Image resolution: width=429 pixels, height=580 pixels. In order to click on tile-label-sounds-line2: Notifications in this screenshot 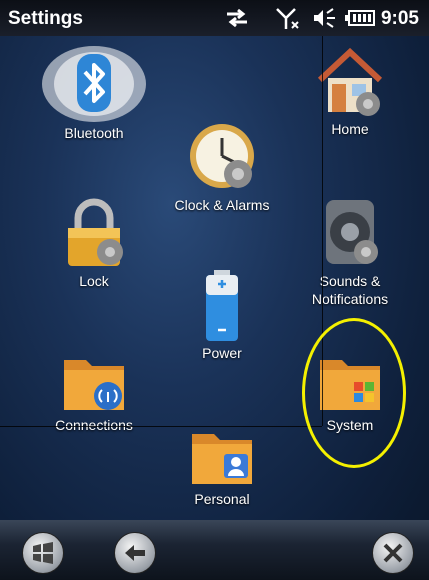, I will do `click(350, 299)`.